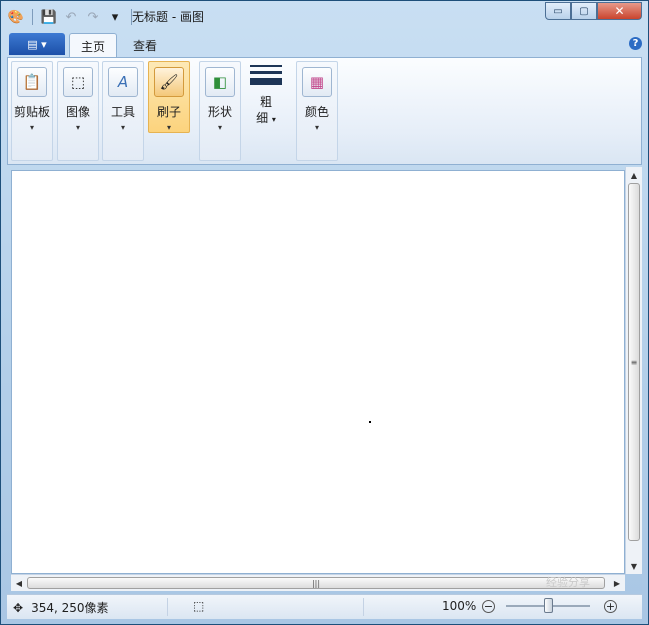 The image size is (649, 625). I want to click on horizontal-scroll-thumb: |||, so click(316, 583).